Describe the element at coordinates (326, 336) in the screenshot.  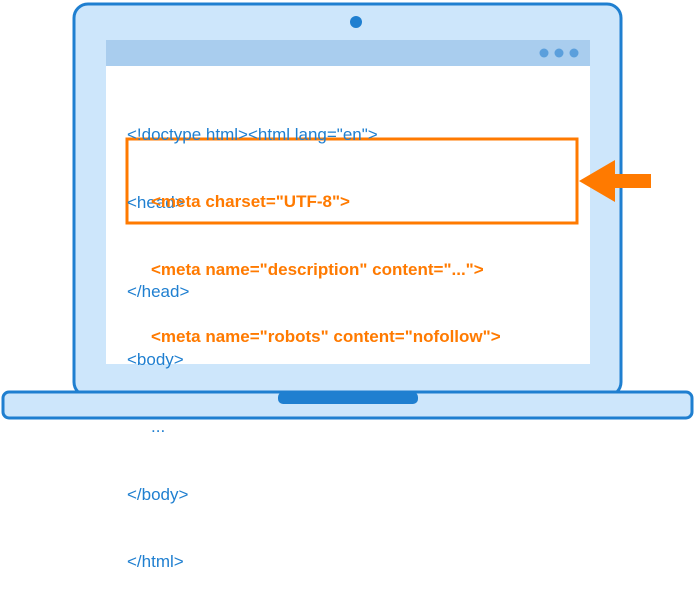
I see `code-line-meta-robots: <meta name="robots" content="nofollow">` at that location.